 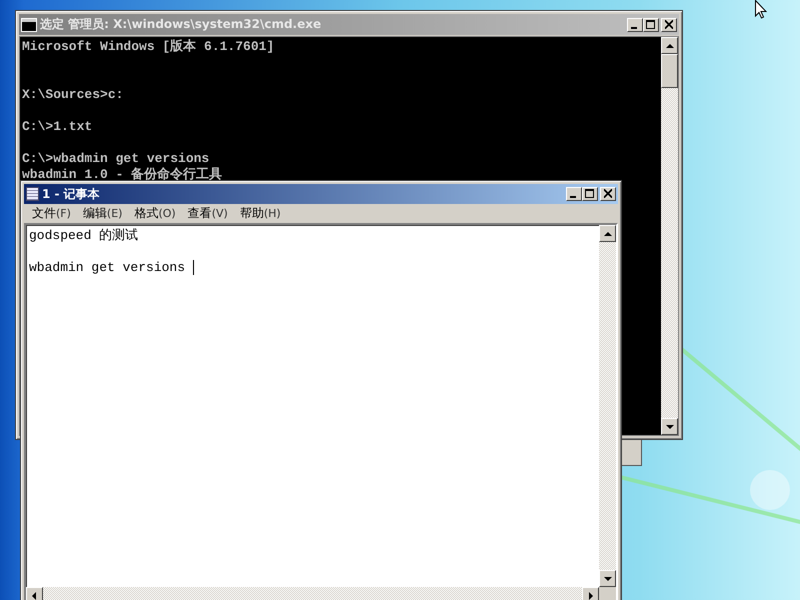 What do you see at coordinates (51, 213) in the screenshot?
I see `menu-item: 文件(F)` at bounding box center [51, 213].